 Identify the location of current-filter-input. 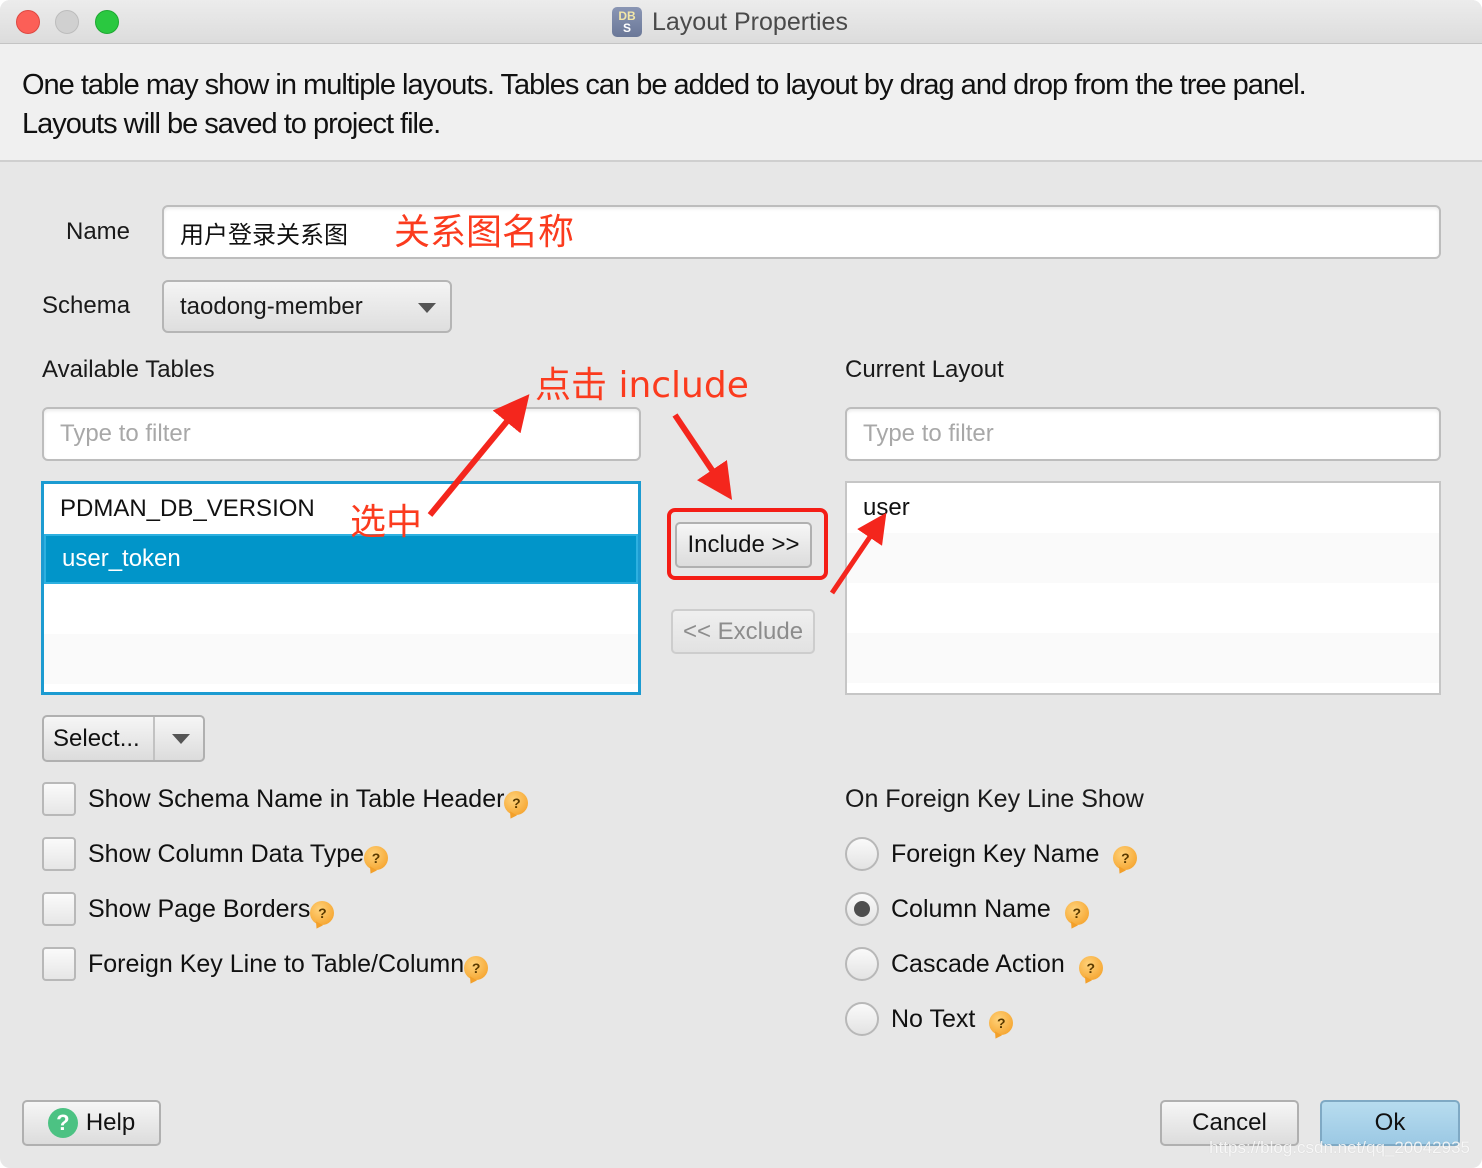
(1143, 434).